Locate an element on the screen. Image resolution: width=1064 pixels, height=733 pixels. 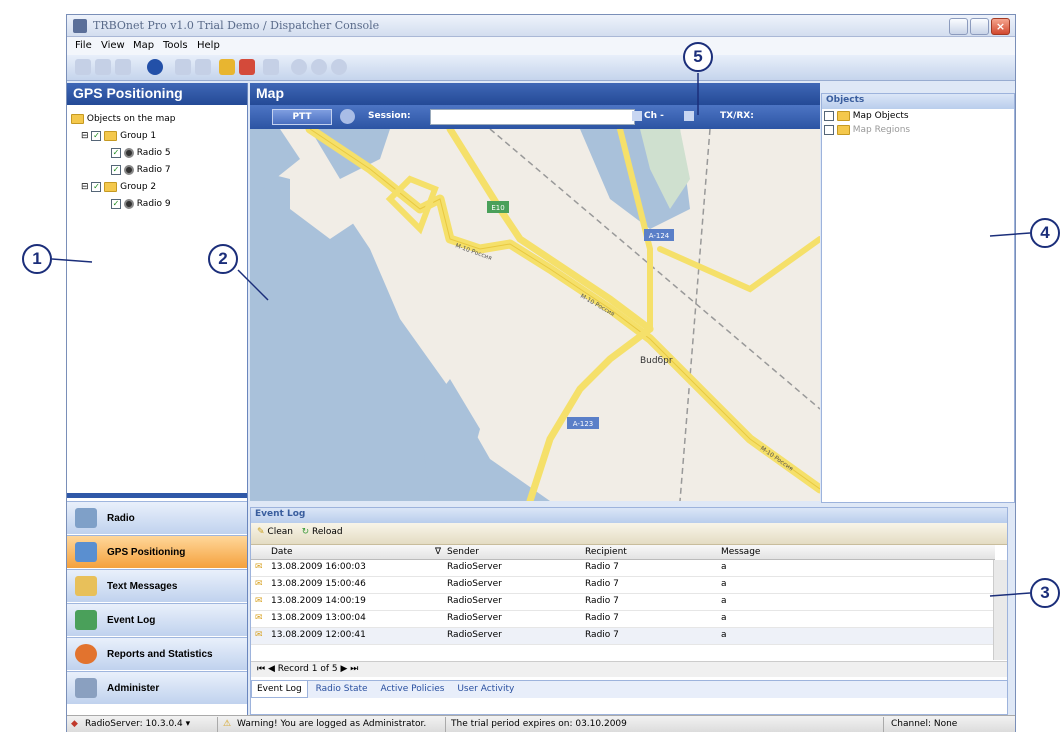
callout-2: 2 is located at coordinates (223, 259).